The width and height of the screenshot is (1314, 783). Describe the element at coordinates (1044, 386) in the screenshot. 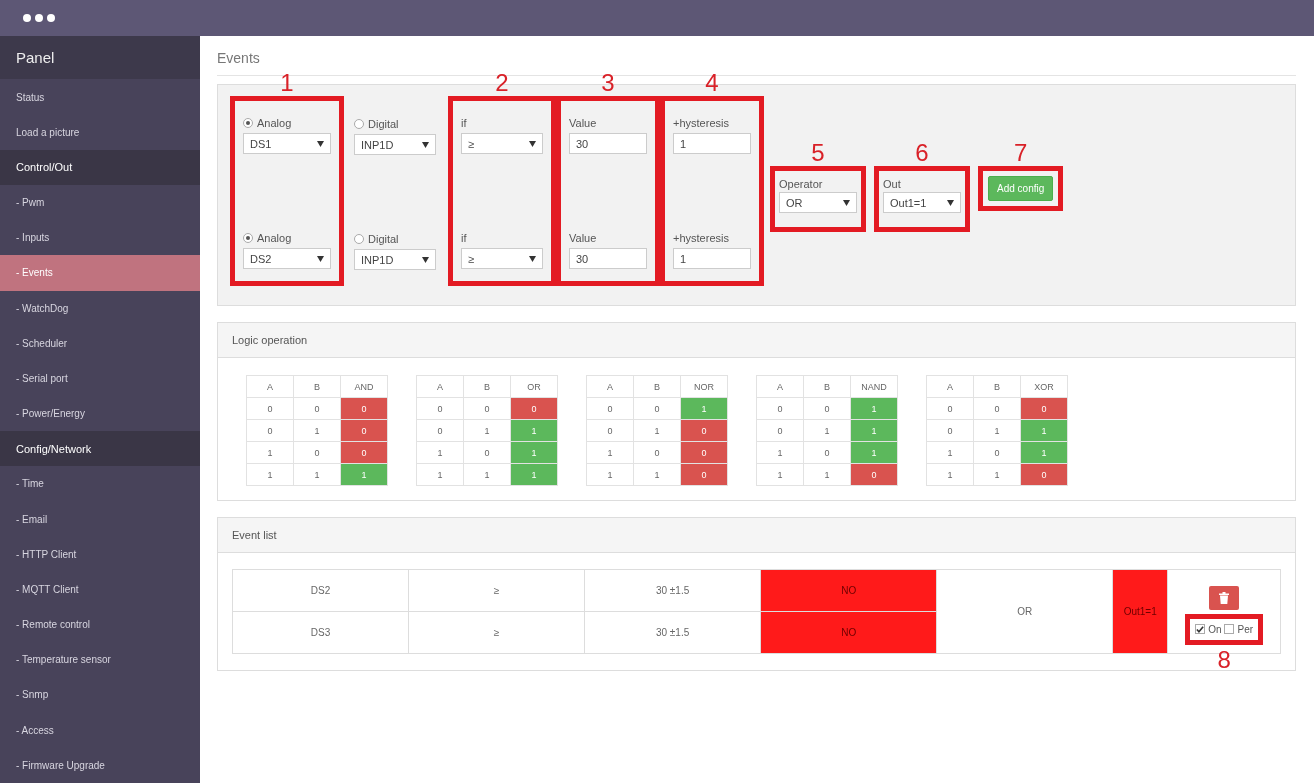

I see `table-header: XOR` at that location.